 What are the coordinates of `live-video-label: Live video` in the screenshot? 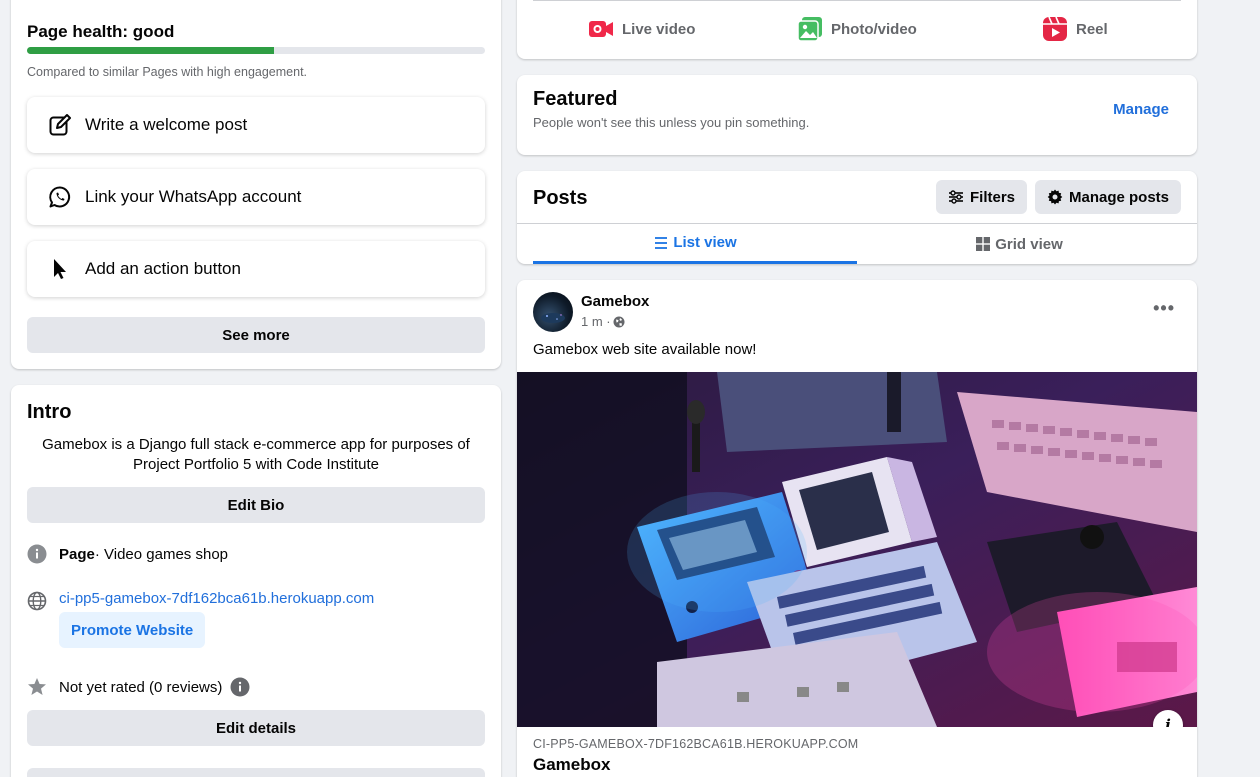 It's located at (659, 29).